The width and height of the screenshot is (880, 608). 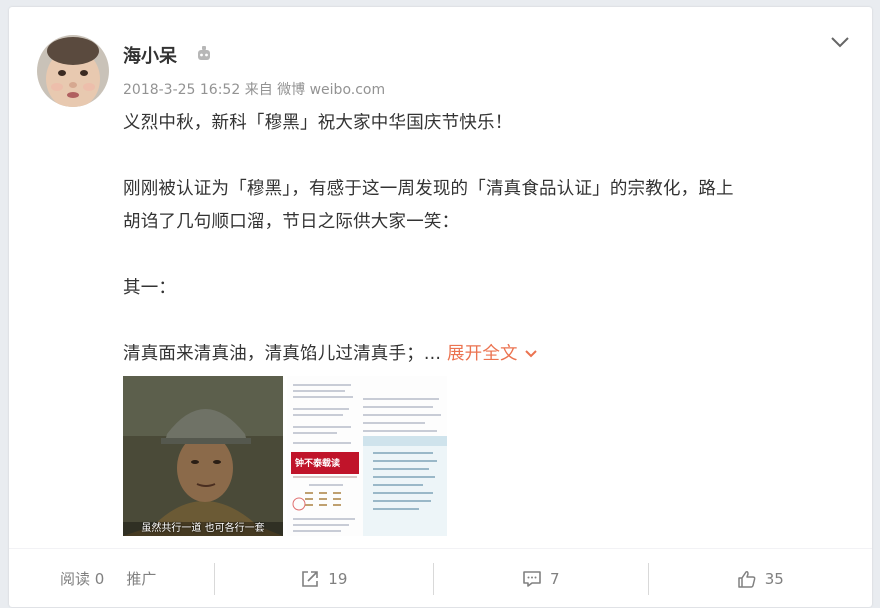 I want to click on text-line: 义烈中秋，新科「穆黑」祝大家中华国庆节快乐！, so click(x=318, y=123).